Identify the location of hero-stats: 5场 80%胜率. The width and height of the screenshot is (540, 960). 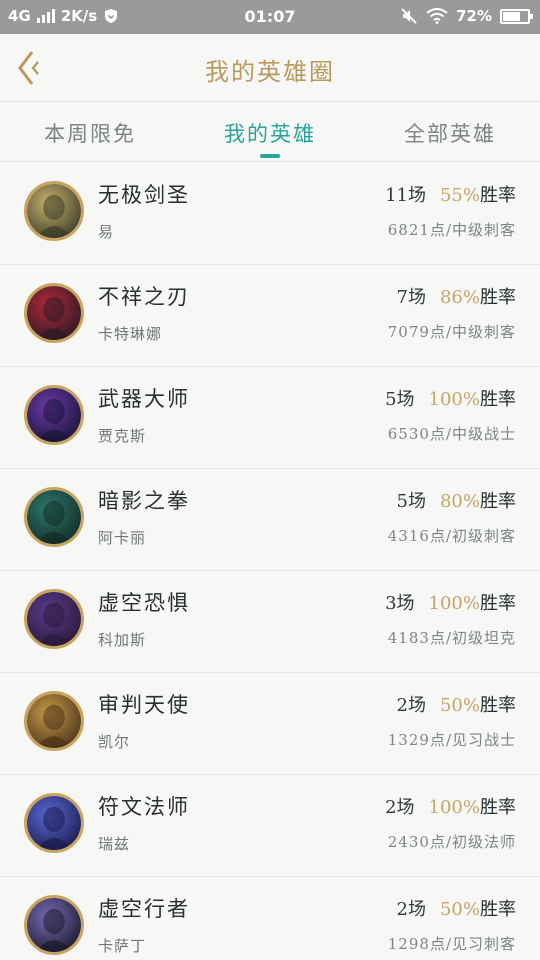
(456, 500).